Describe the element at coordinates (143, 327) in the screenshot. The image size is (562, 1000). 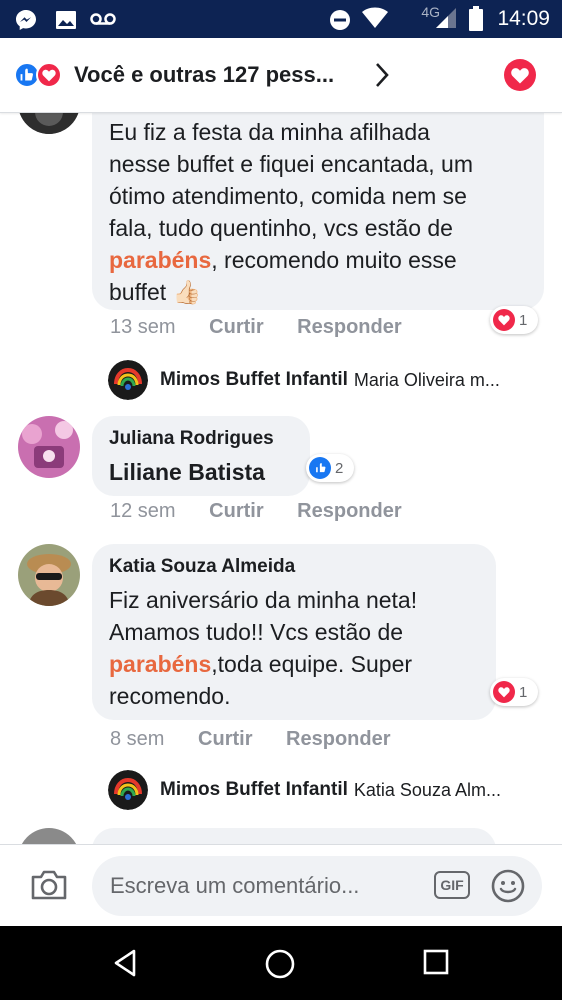
I see `comment-time: 13 sem` at that location.